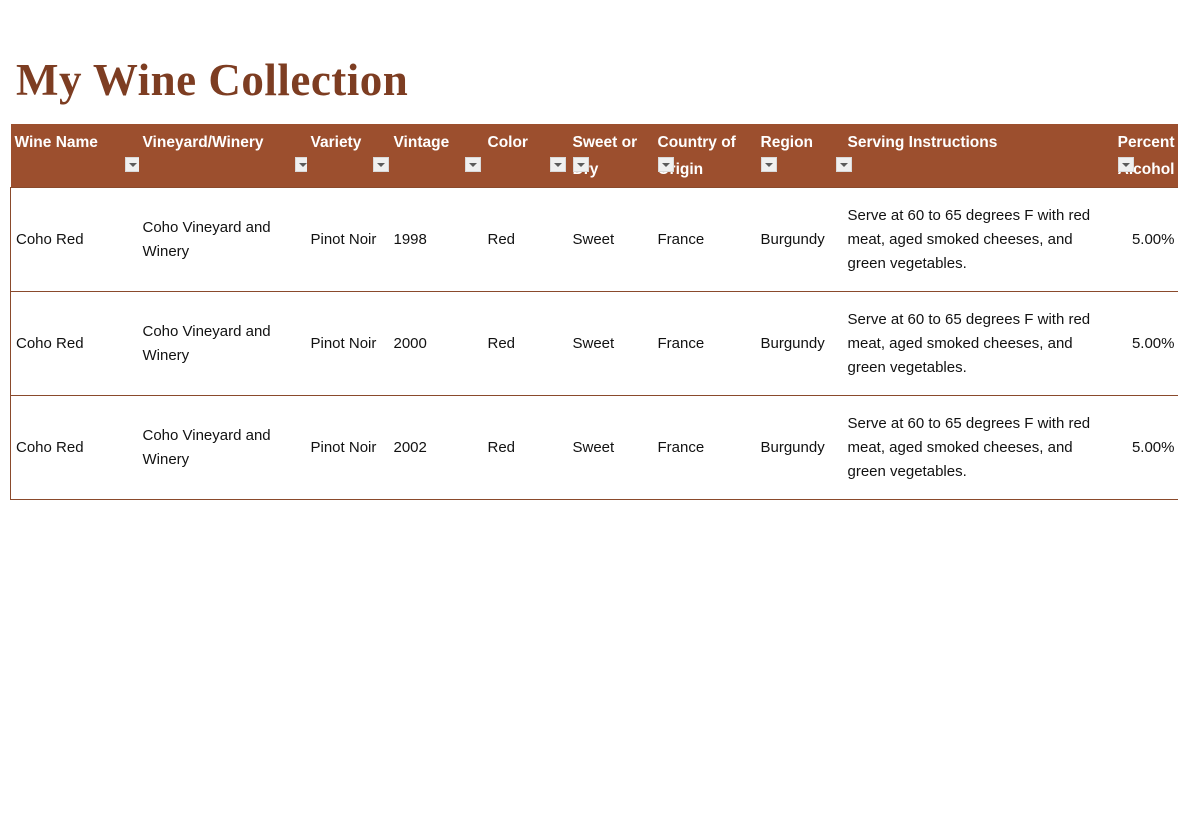  What do you see at coordinates (800, 156) in the screenshot?
I see `column-header-region: Region` at bounding box center [800, 156].